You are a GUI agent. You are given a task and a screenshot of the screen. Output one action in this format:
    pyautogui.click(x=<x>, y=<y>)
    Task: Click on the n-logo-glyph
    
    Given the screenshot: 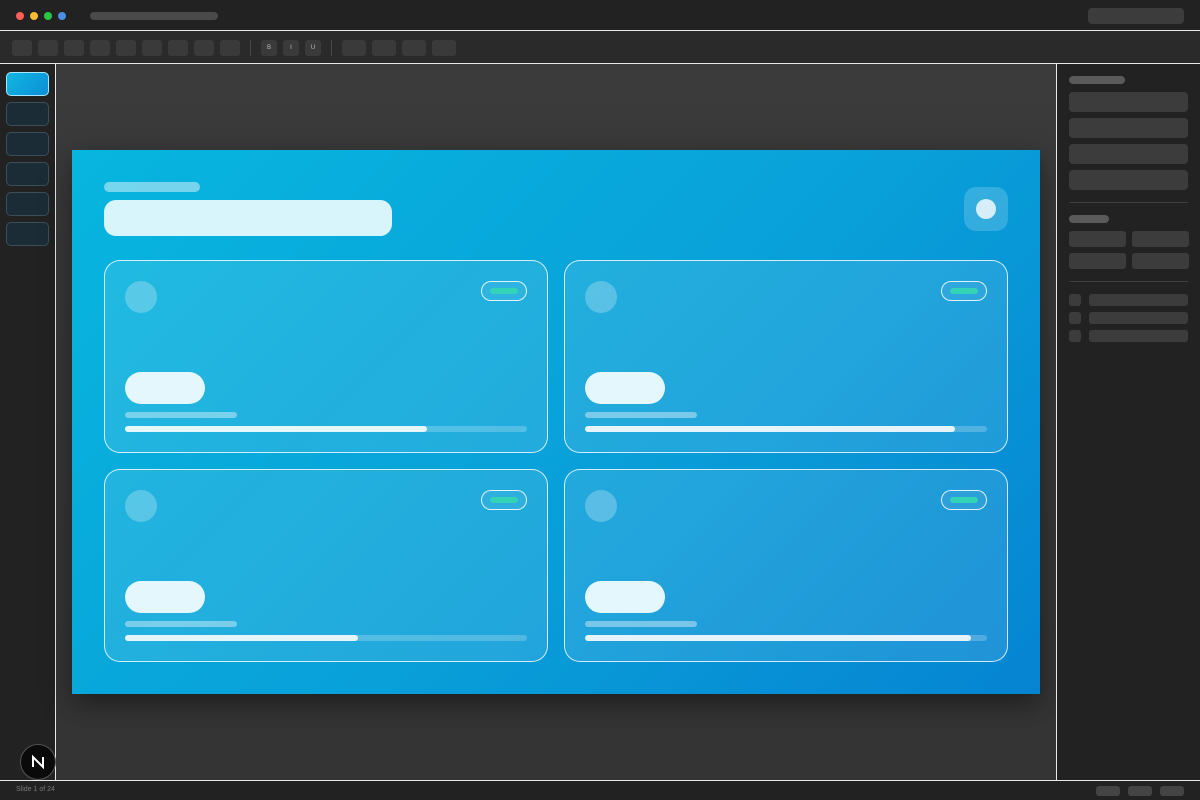 What is the action you would take?
    pyautogui.click(x=38, y=762)
    